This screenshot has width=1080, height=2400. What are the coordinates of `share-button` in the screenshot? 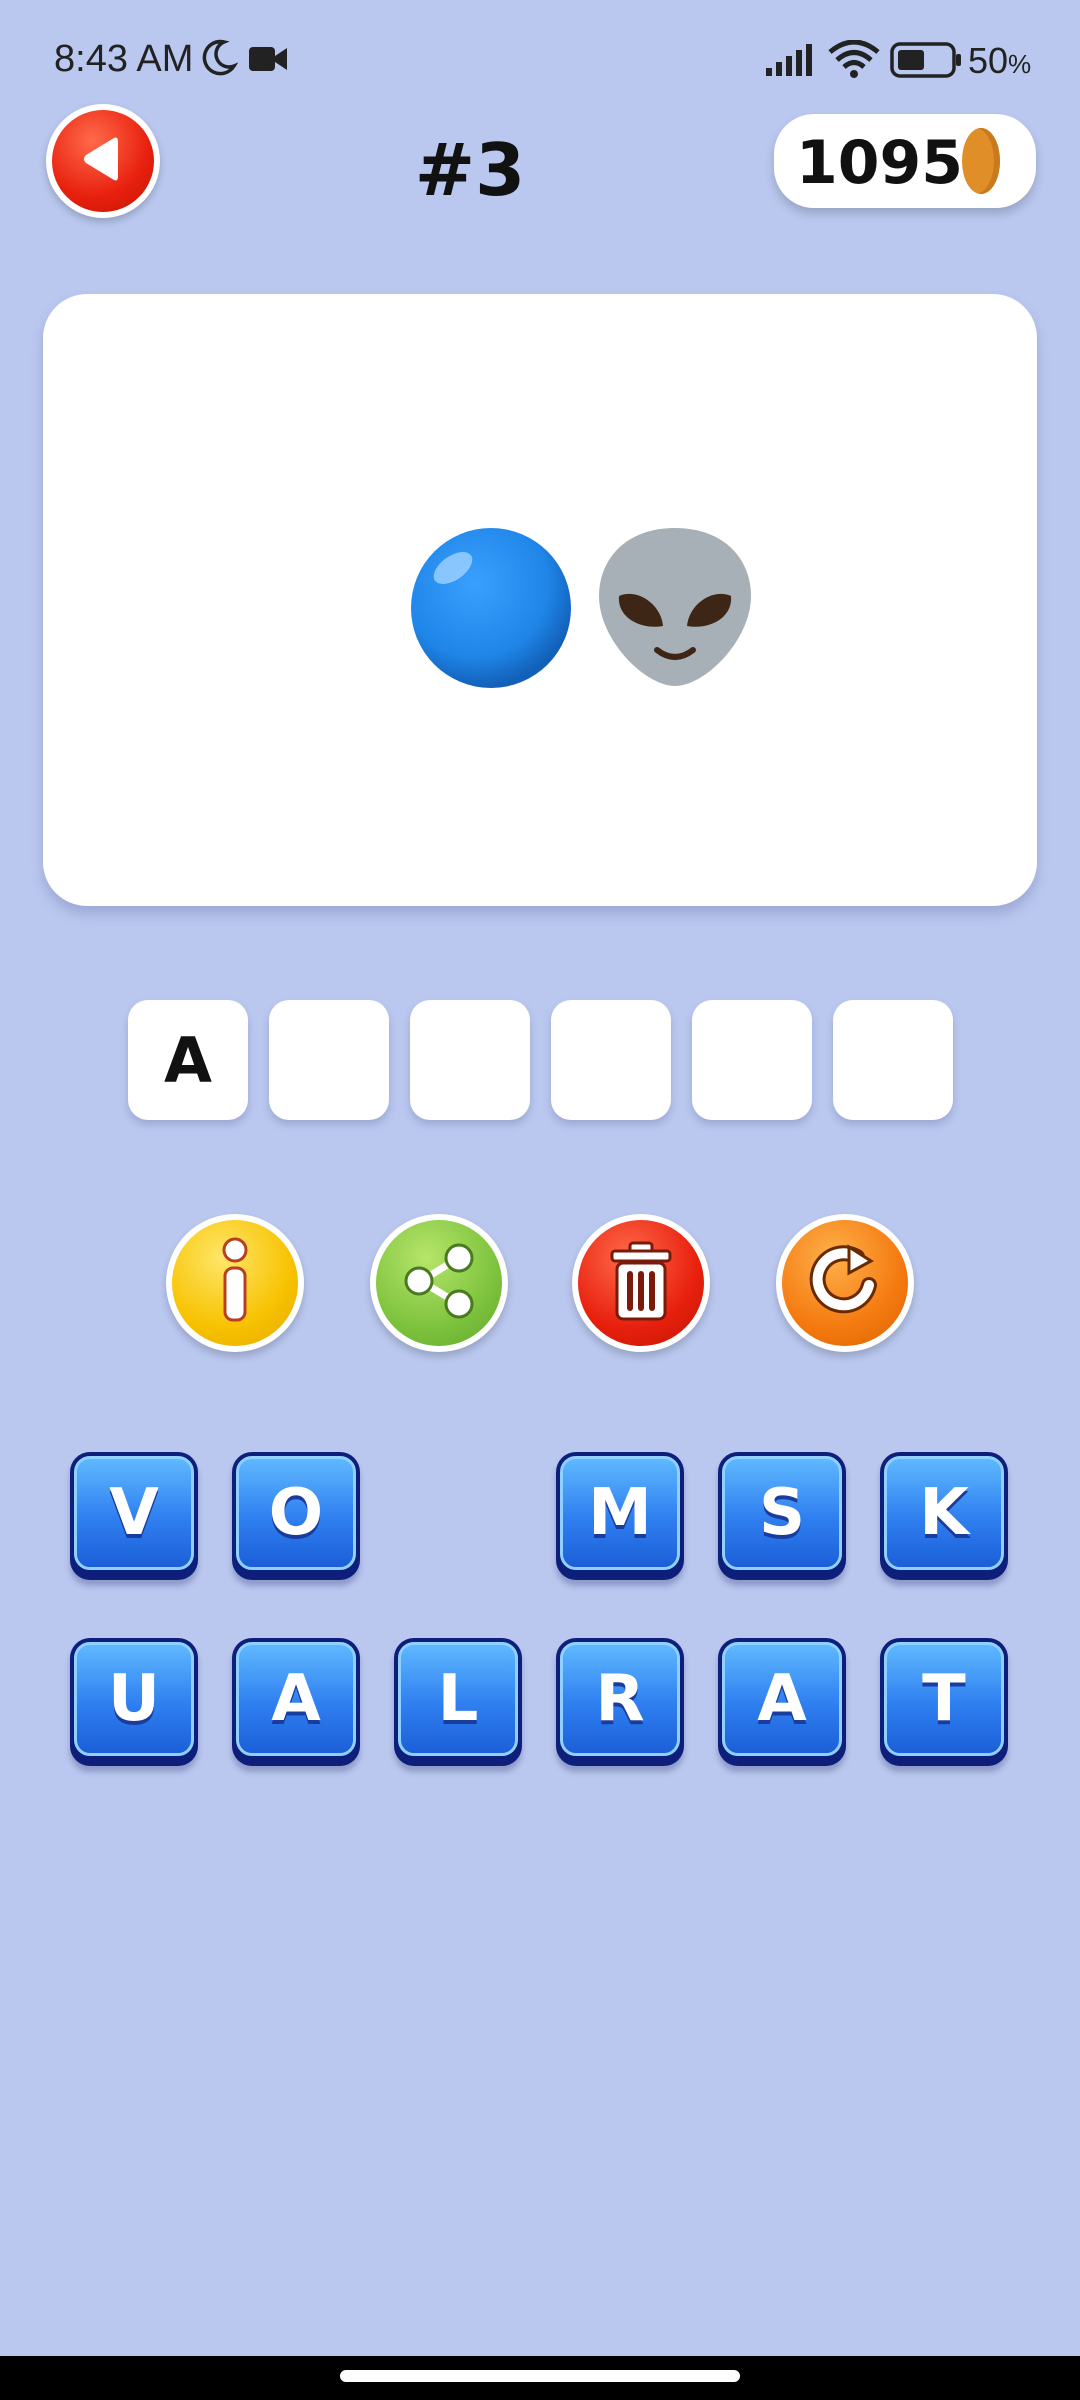 It's located at (439, 1283).